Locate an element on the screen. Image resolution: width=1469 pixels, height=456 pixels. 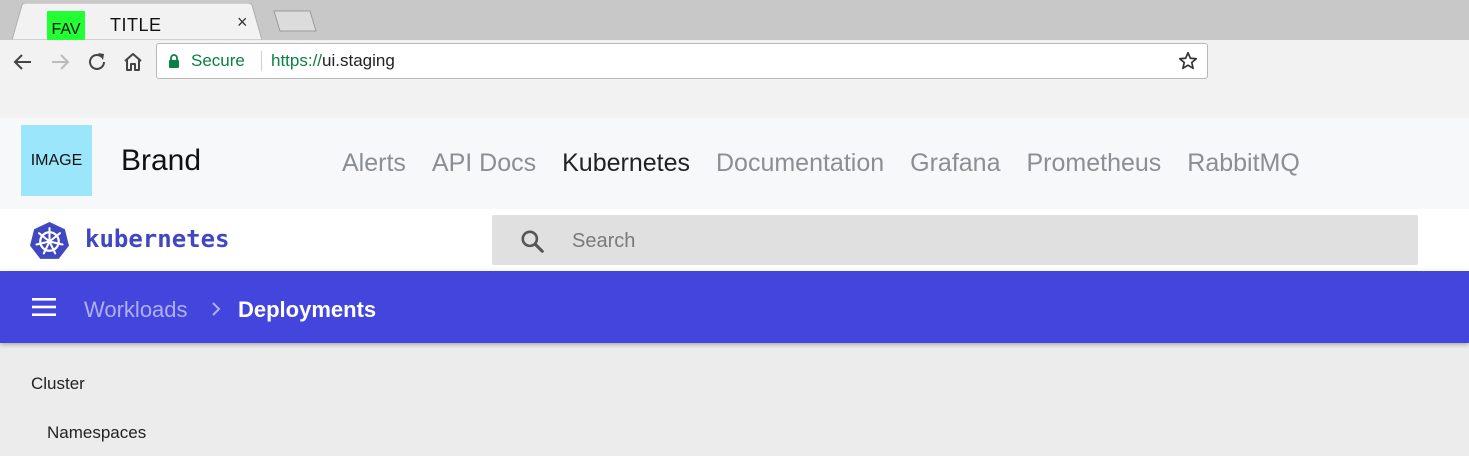
forward-icon is located at coordinates (60, 62).